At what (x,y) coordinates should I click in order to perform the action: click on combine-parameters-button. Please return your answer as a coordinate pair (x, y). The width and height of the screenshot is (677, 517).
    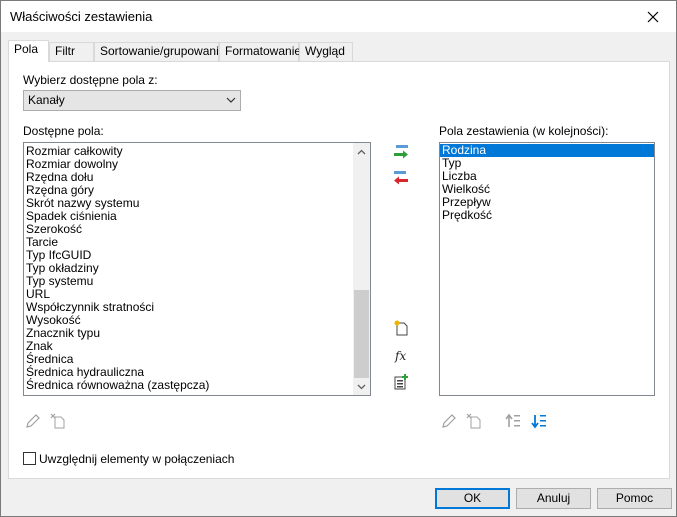
    Looking at the image, I should click on (401, 382).